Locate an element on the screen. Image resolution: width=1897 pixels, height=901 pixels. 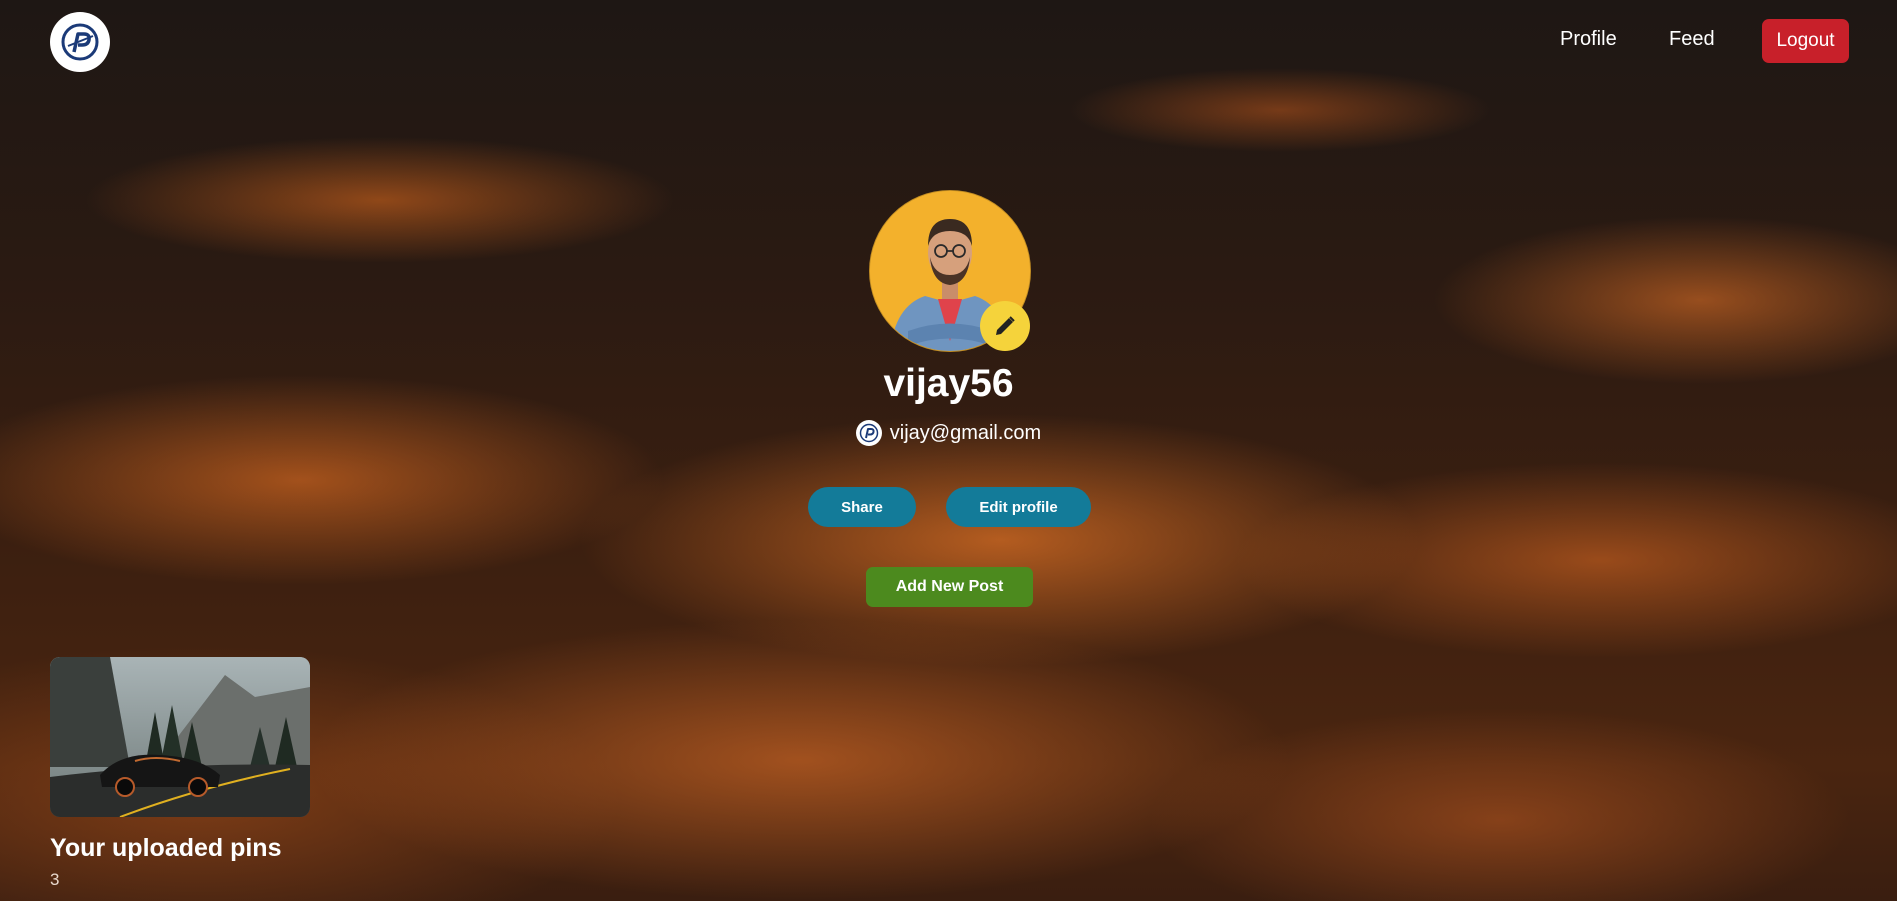
nav-feed-link: Feed is located at coordinates (1692, 39).